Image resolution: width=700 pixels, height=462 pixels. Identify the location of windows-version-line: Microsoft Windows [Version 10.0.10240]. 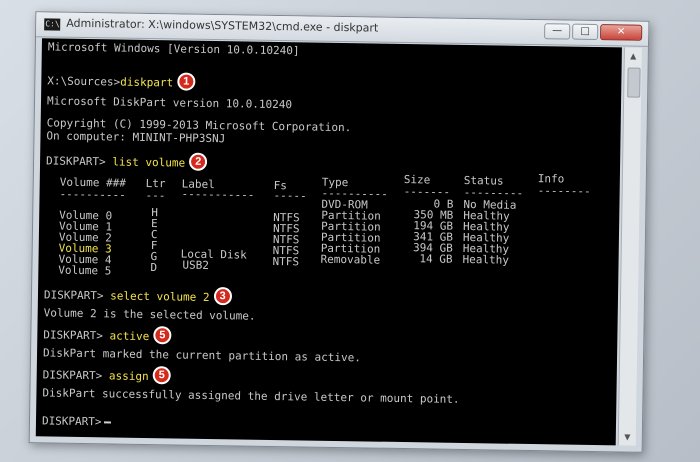
(173, 49).